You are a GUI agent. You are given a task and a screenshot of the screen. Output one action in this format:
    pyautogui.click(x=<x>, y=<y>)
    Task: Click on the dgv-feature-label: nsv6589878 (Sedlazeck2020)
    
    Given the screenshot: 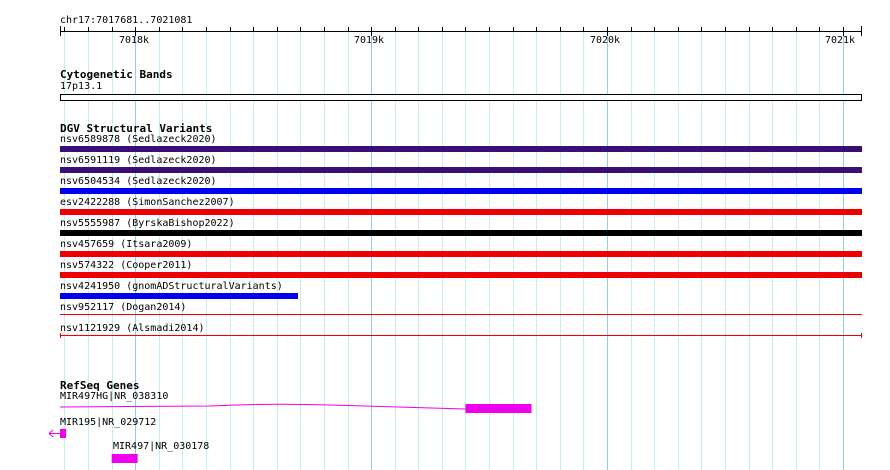 What is the action you would take?
    pyautogui.click(x=138, y=140)
    